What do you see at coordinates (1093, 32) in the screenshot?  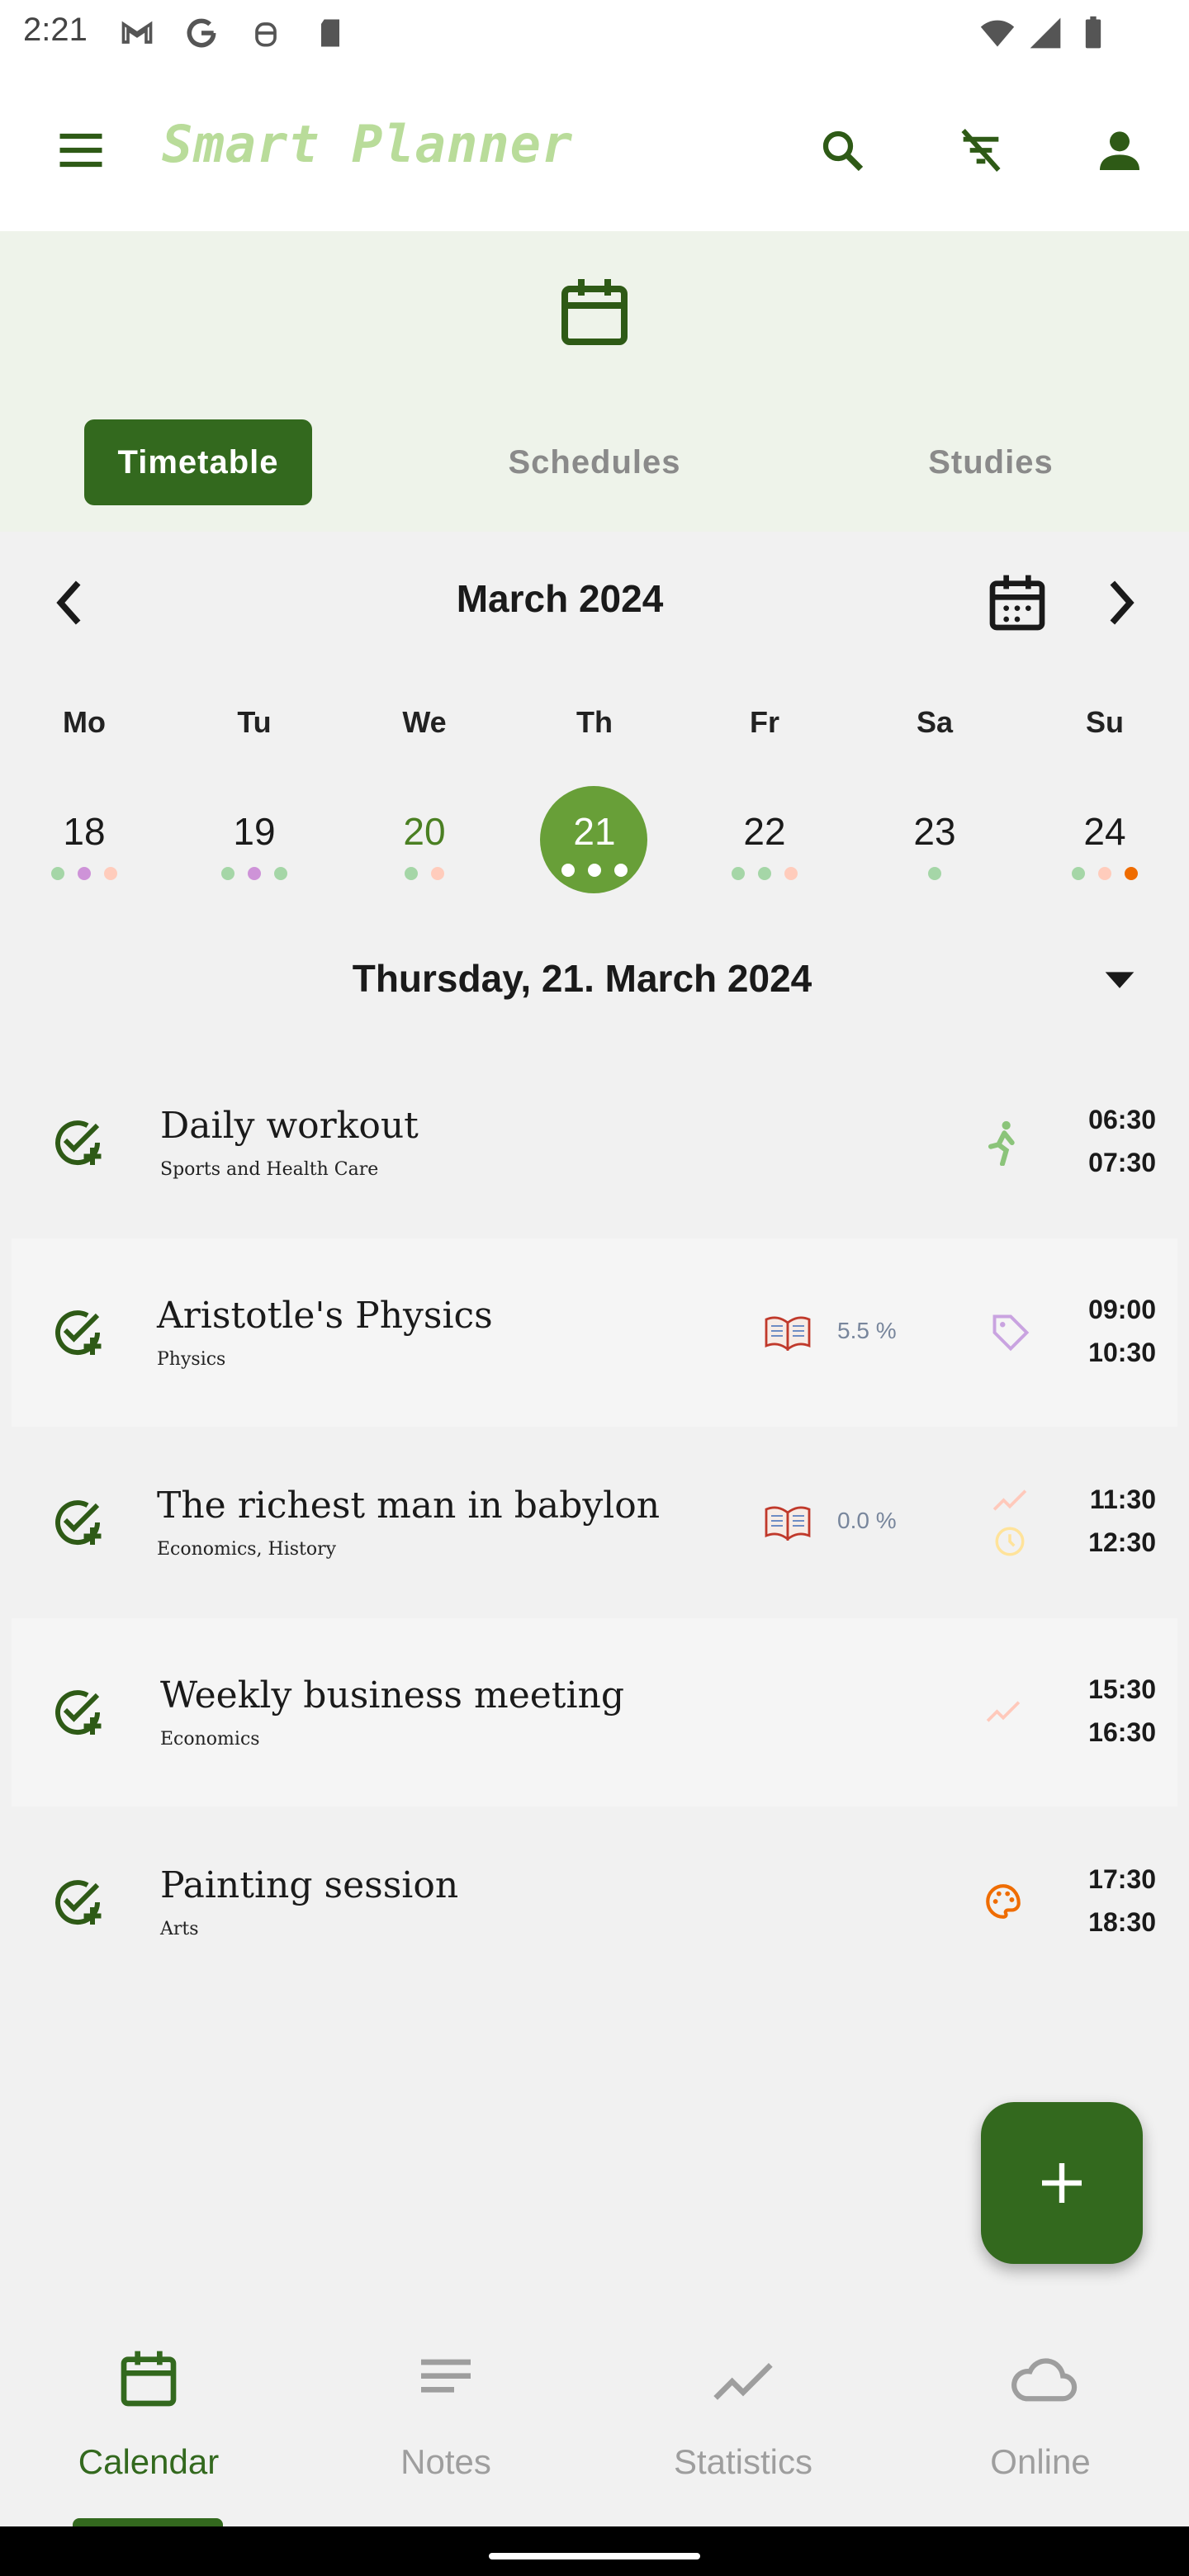 I see `battery-icon` at bounding box center [1093, 32].